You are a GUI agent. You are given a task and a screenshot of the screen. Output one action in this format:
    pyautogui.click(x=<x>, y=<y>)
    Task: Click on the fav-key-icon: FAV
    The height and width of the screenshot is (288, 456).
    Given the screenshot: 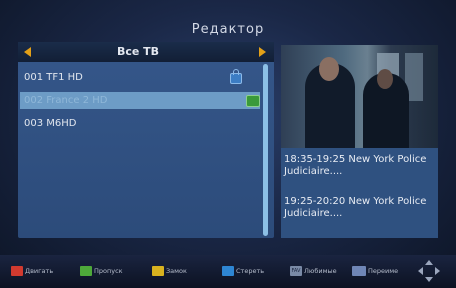 What is the action you would take?
    pyautogui.click(x=296, y=271)
    